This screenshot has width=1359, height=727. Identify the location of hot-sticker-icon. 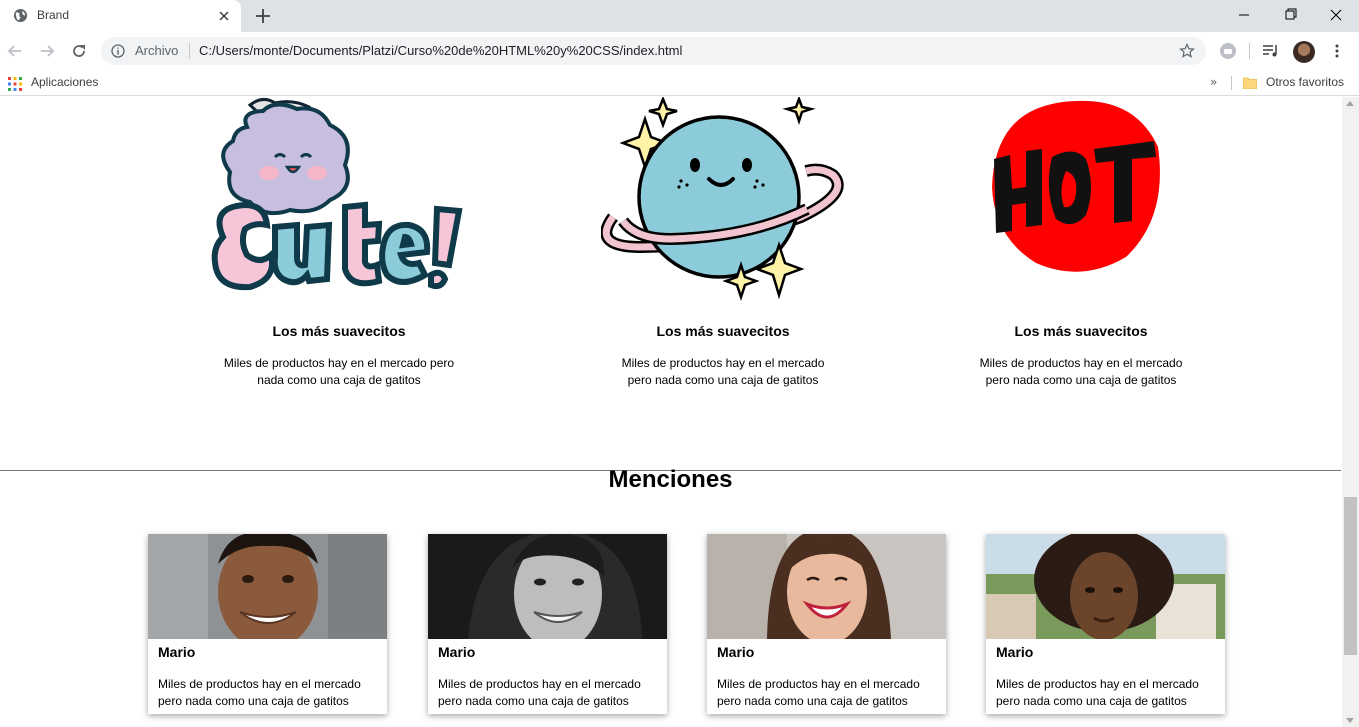
(1076, 186).